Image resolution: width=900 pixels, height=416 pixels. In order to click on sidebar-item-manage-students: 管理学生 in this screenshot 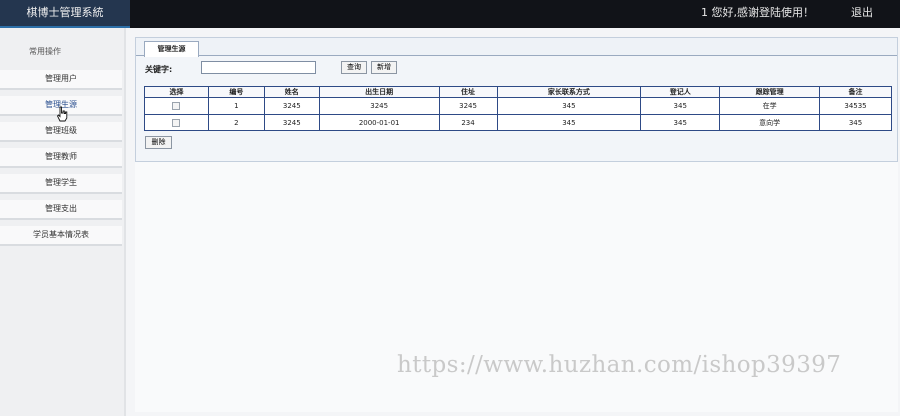, I will do `click(61, 184)`.